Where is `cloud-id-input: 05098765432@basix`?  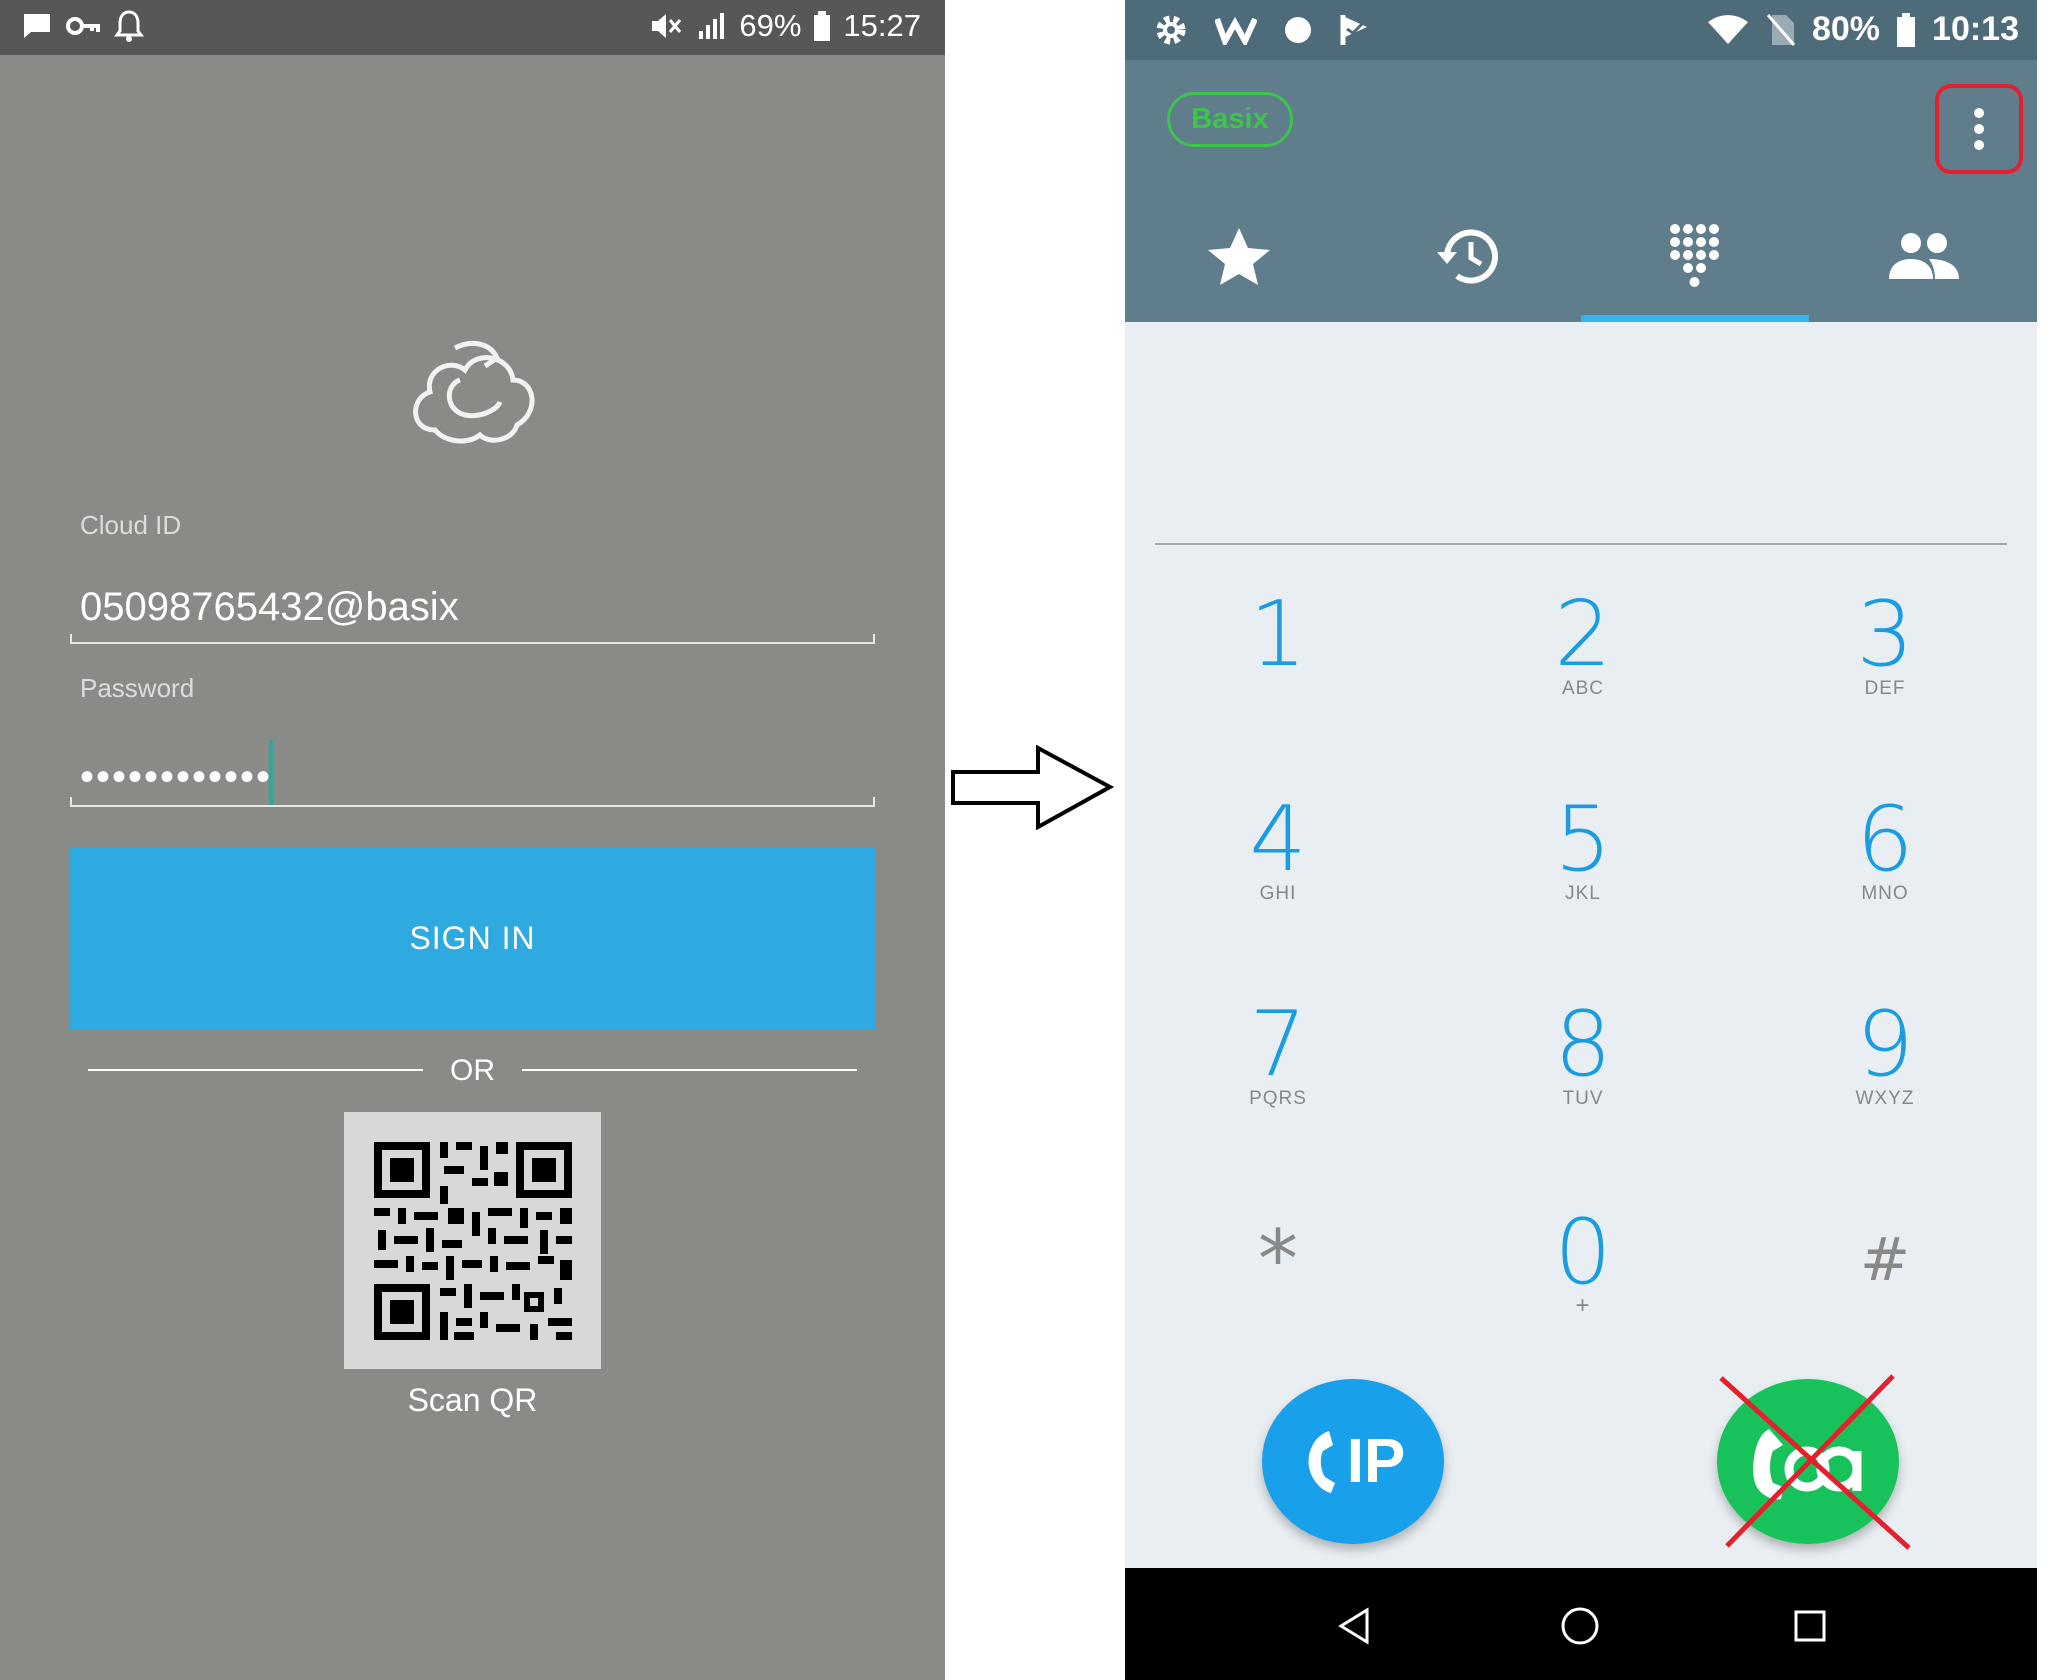 cloud-id-input: 05098765432@basix is located at coordinates (269, 607).